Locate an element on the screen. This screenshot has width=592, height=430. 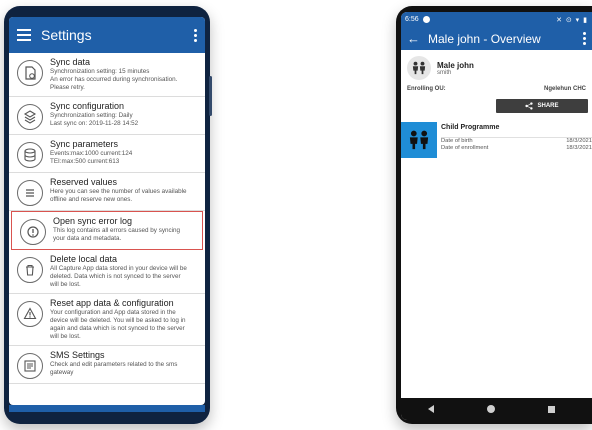
enrollment-date-label: Date of enrollment is located at coordinates (465, 148).